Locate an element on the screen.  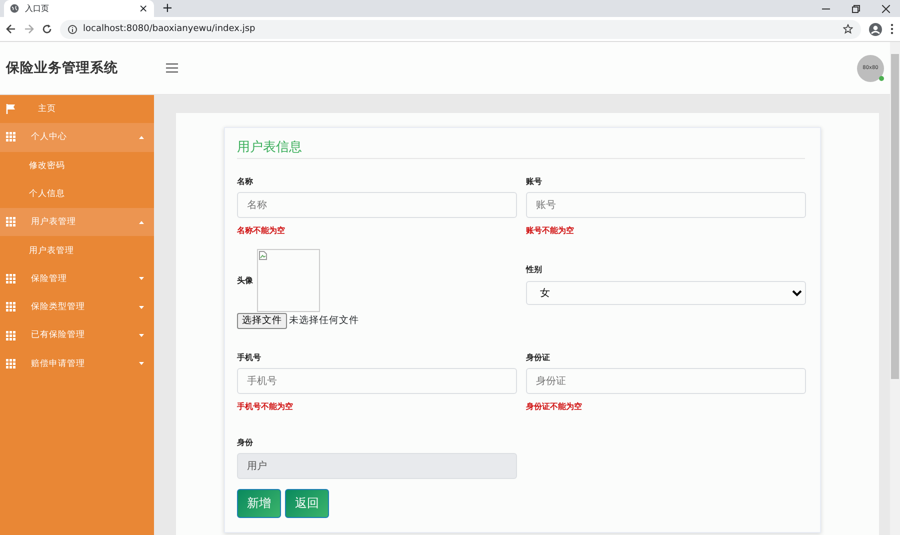
broken-image-icon is located at coordinates (263, 255).